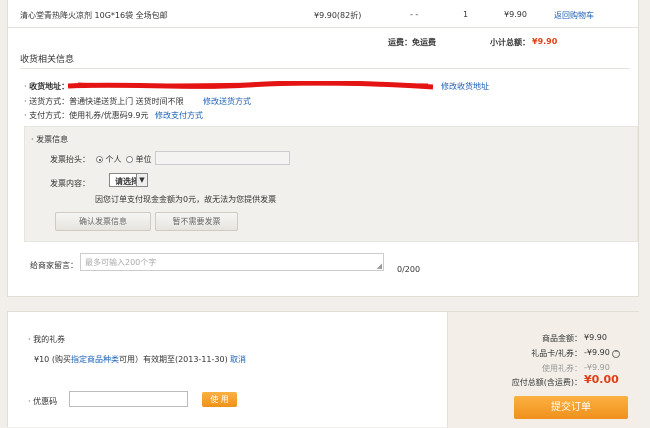 Image resolution: width=650 pixels, height=428 pixels. I want to click on coupon-category-link: 指定商品种类, so click(95, 359).